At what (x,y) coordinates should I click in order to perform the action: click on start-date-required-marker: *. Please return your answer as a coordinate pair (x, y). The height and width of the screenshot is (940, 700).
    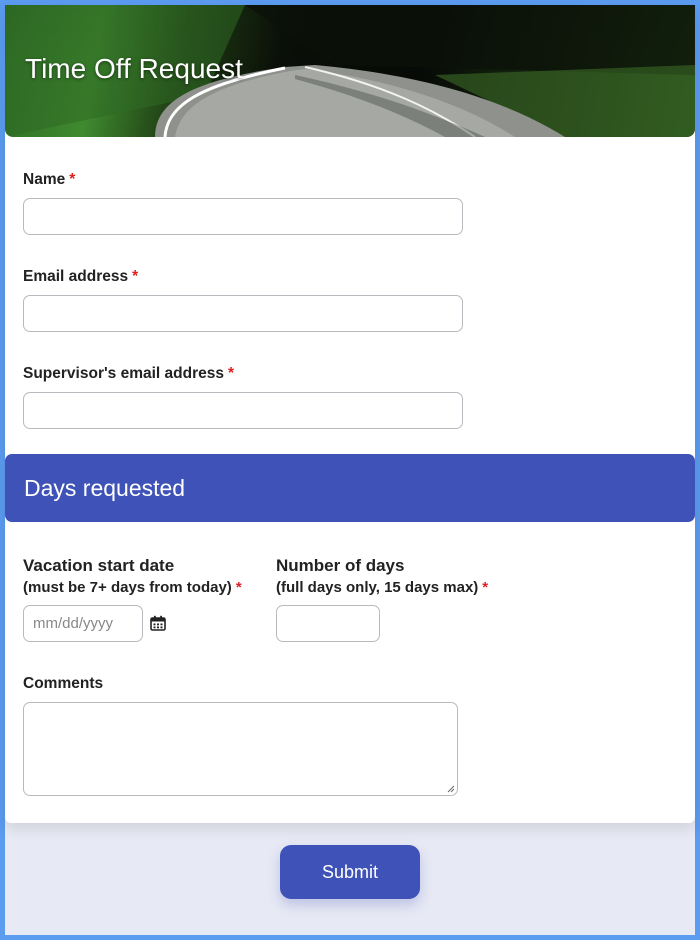
    Looking at the image, I should click on (238, 587).